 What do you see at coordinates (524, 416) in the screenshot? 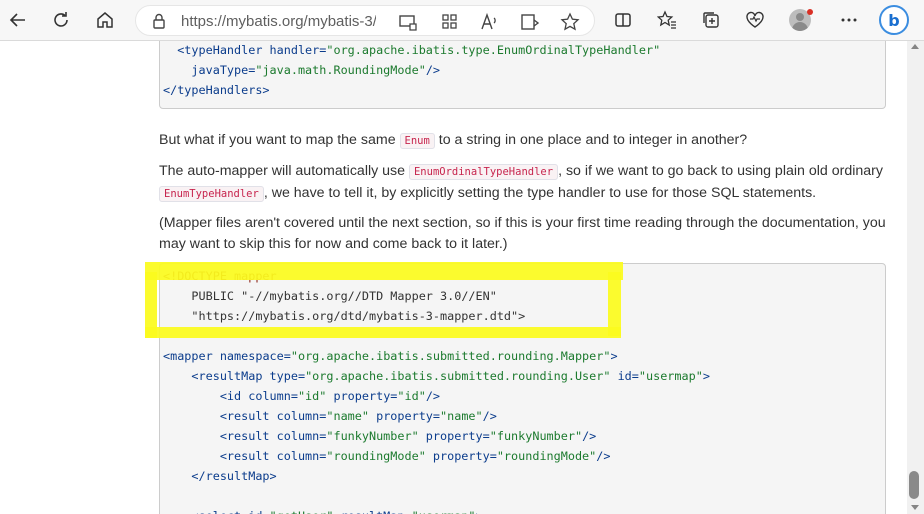
I see `code-line: <result column="name" property="name"/>` at bounding box center [524, 416].